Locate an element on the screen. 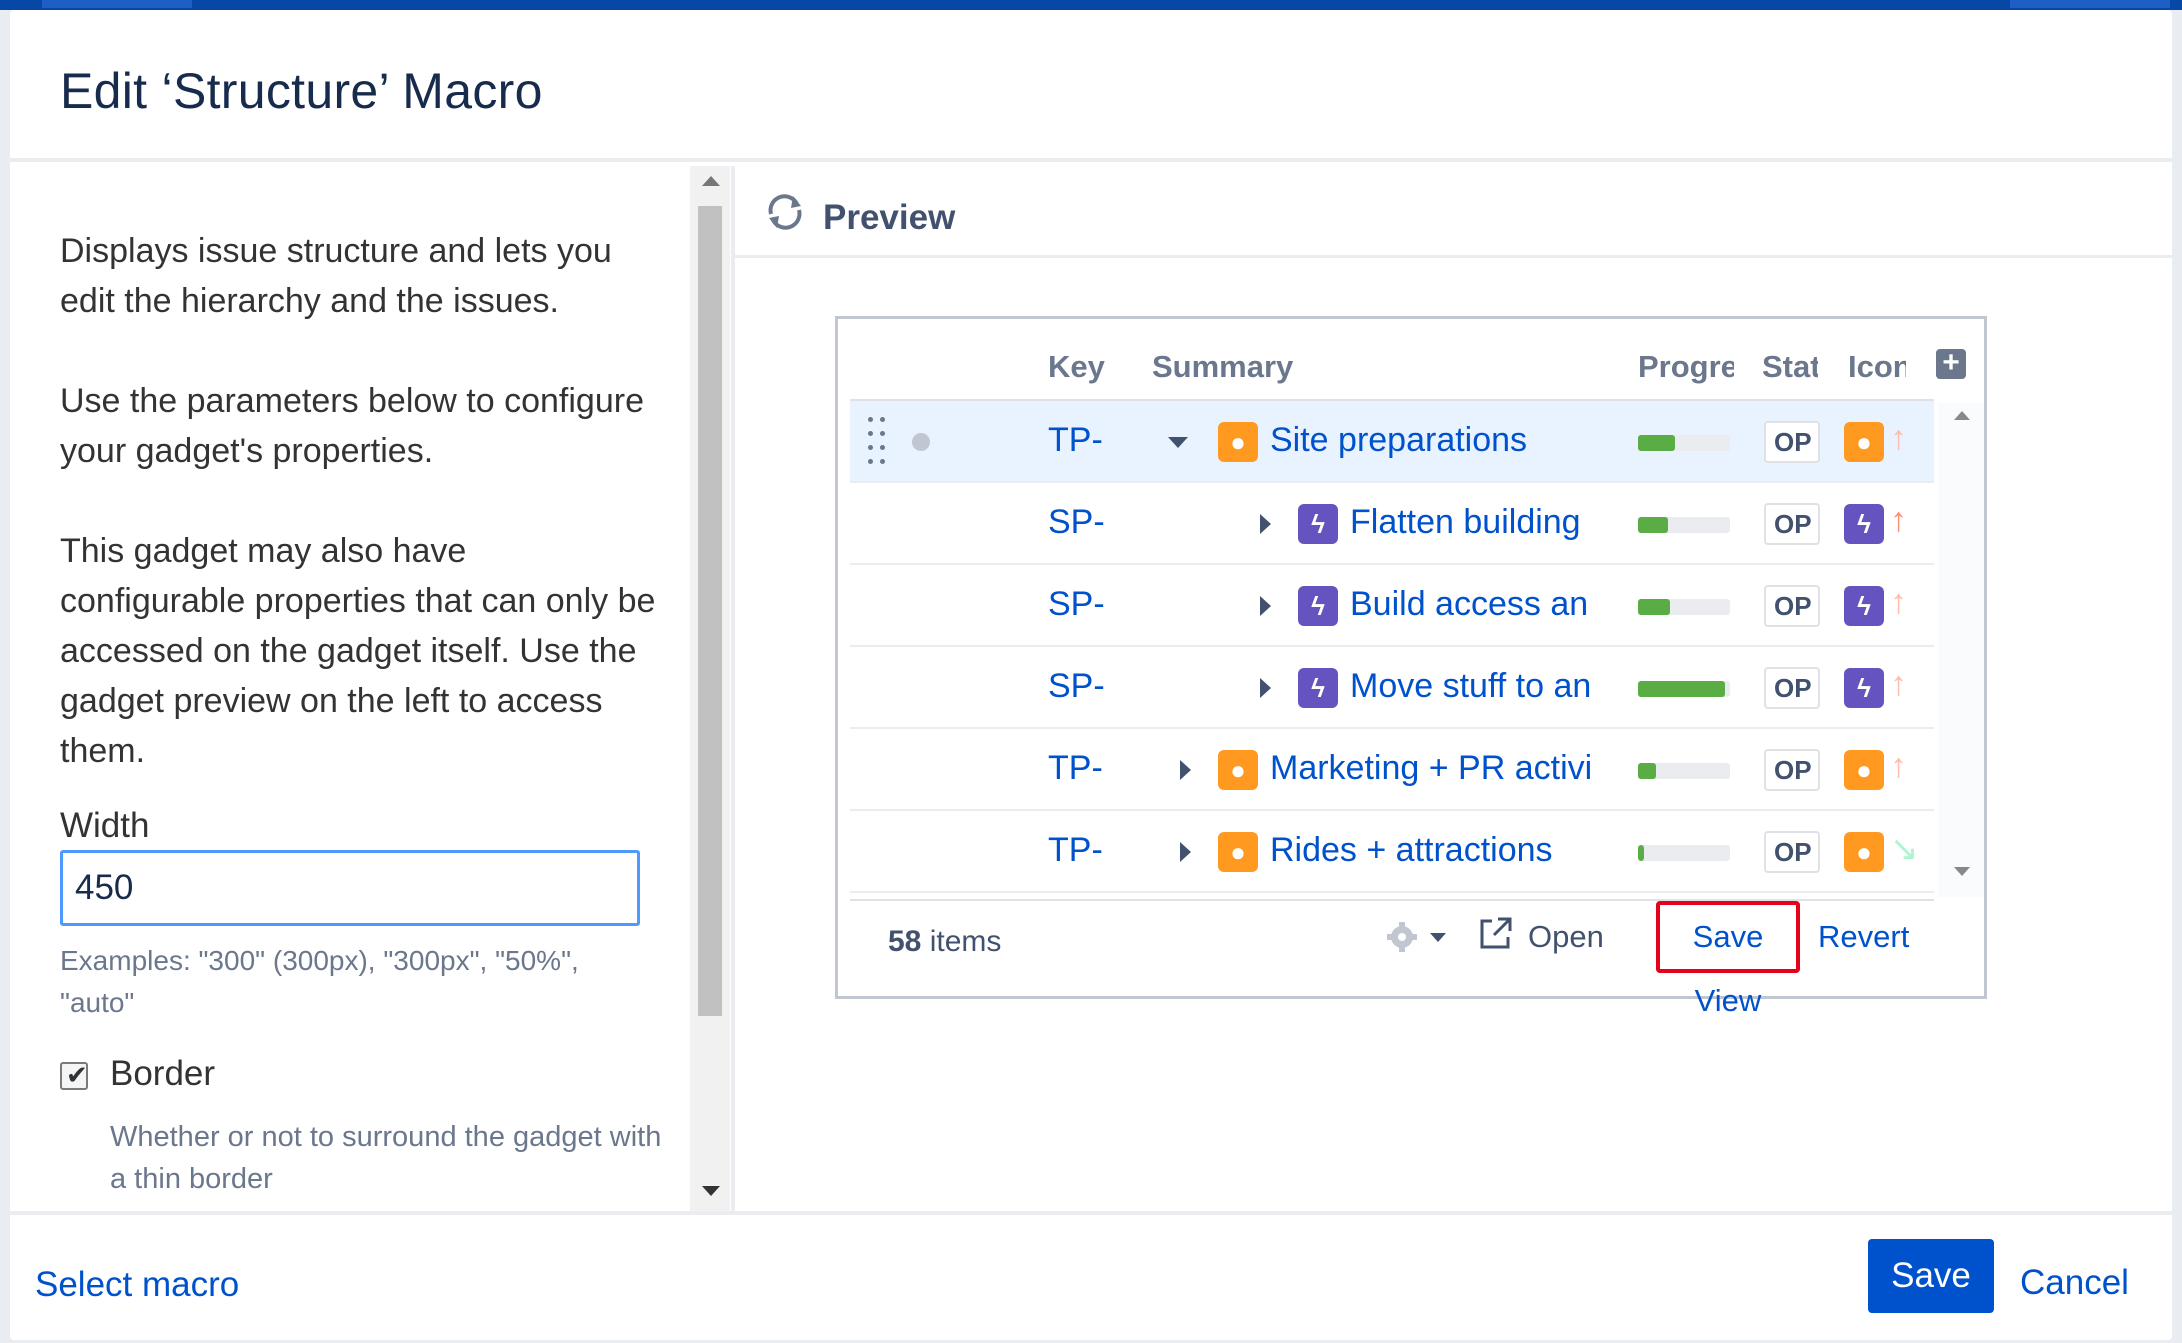 This screenshot has height=1343, width=2182. issue-summary: Flatten building is located at coordinates (1486, 522).